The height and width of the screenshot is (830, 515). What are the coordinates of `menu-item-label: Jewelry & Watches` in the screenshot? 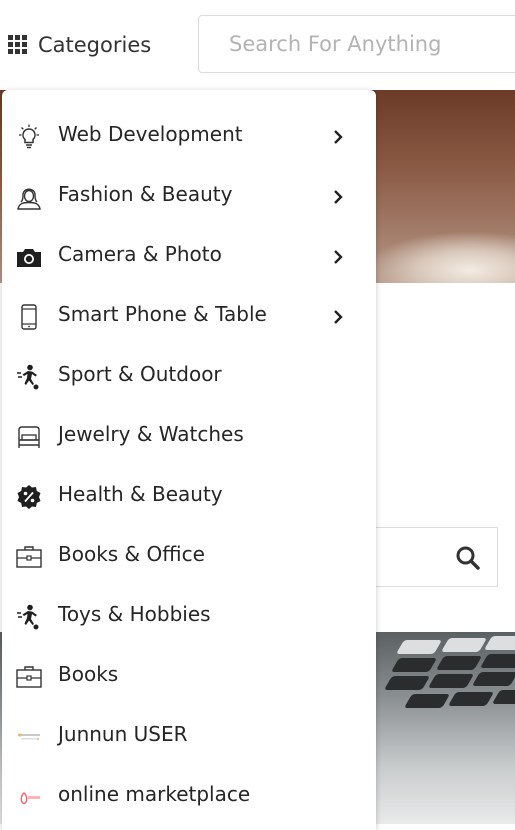 It's located at (151, 434).